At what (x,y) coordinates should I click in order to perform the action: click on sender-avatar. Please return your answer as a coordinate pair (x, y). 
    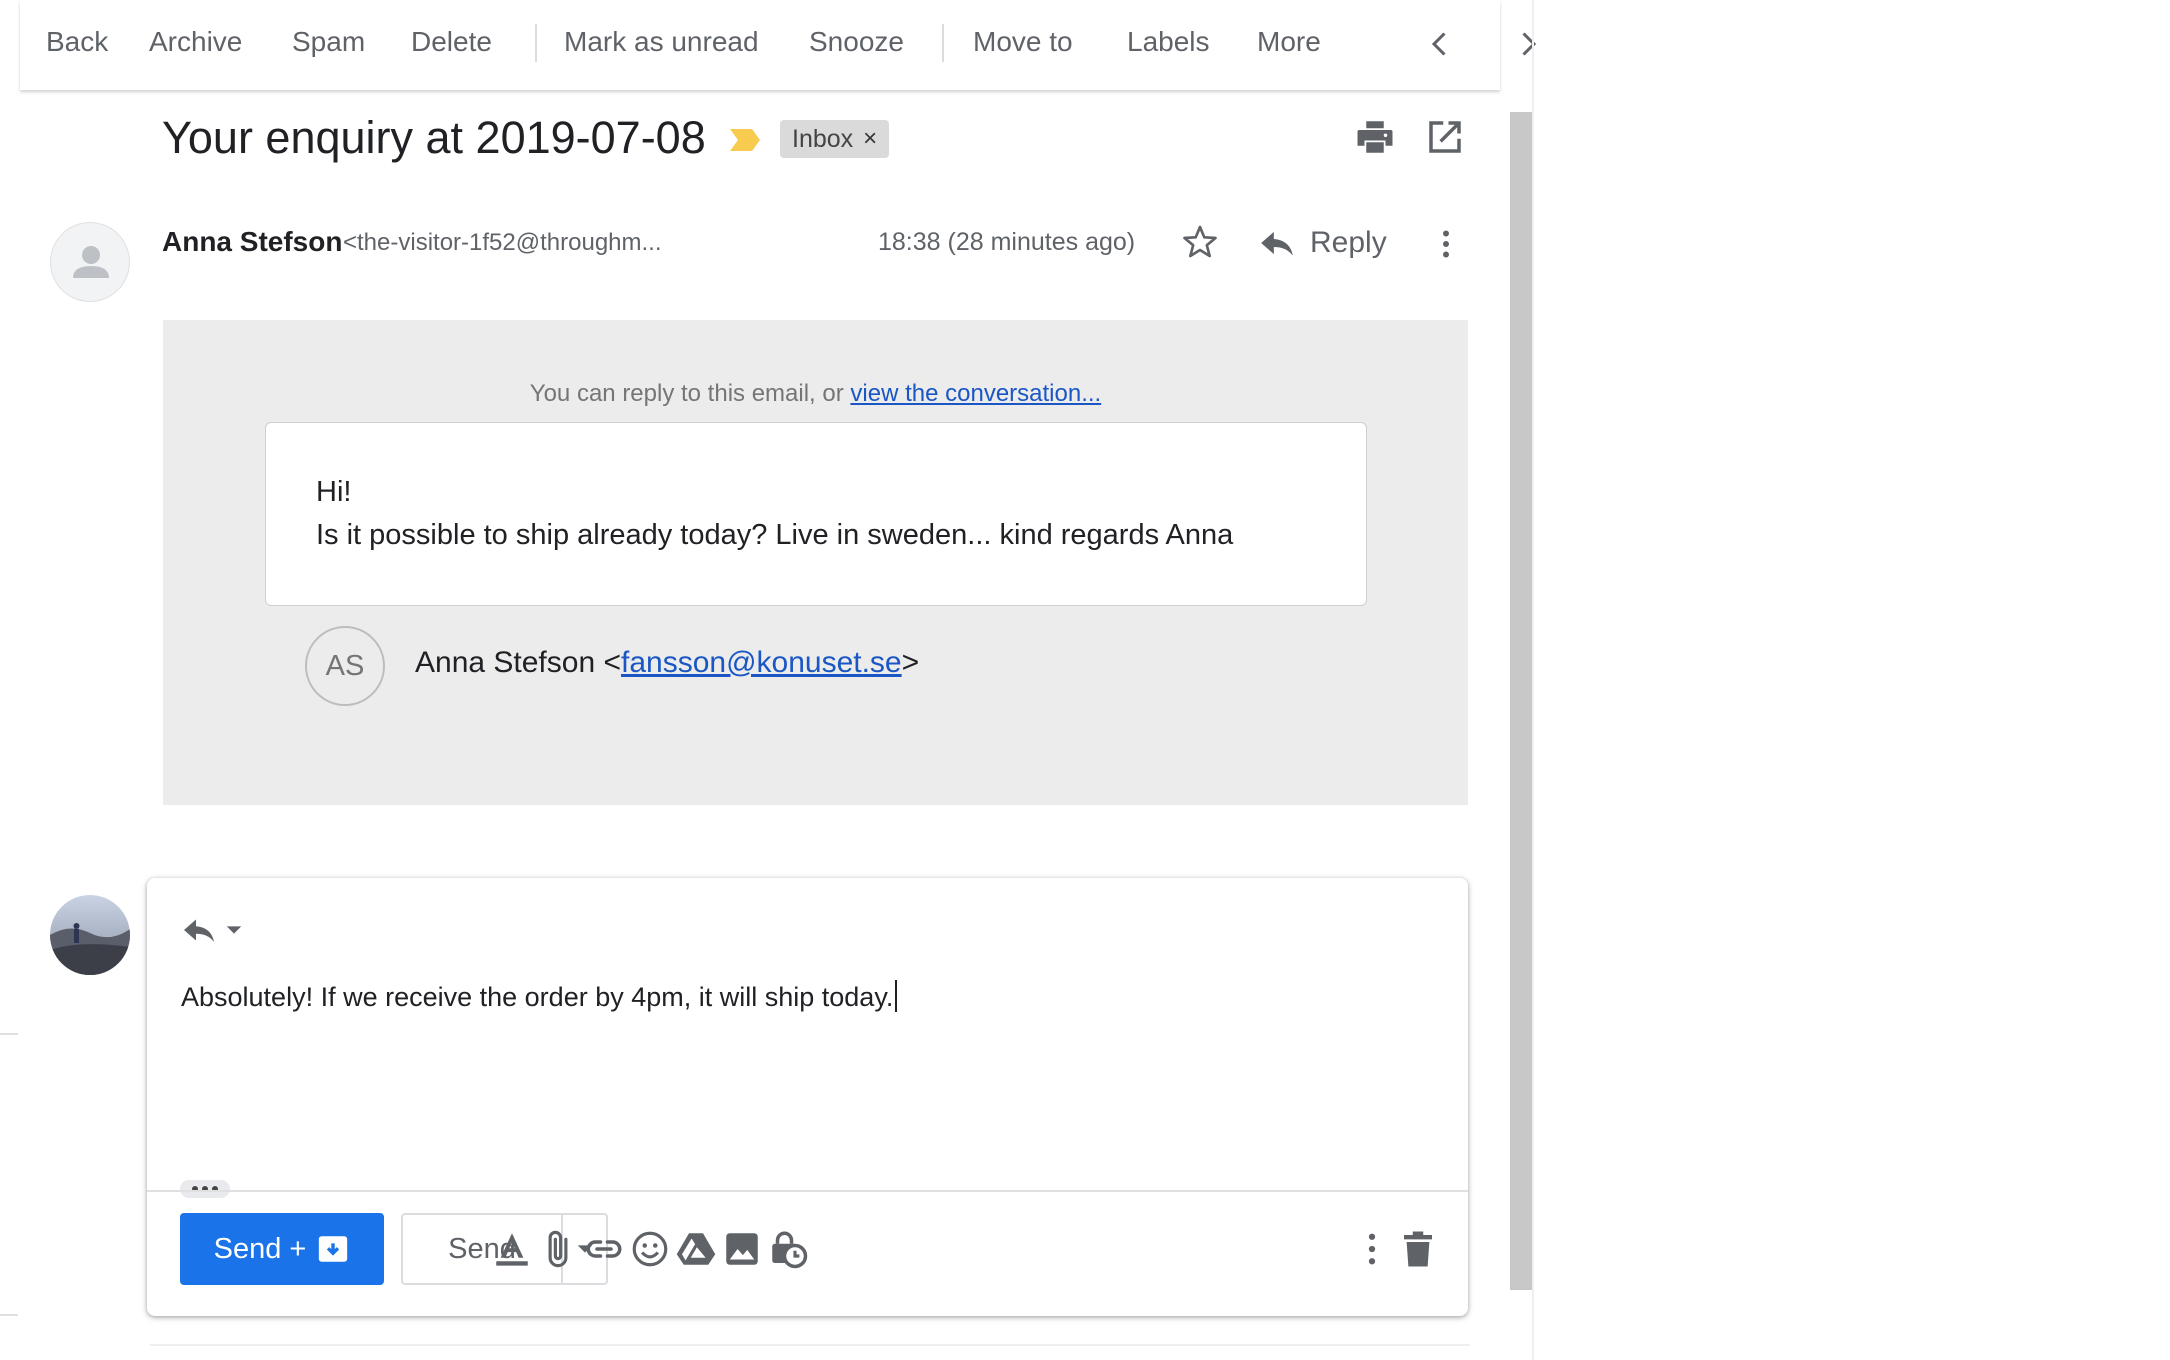
    Looking at the image, I should click on (90, 262).